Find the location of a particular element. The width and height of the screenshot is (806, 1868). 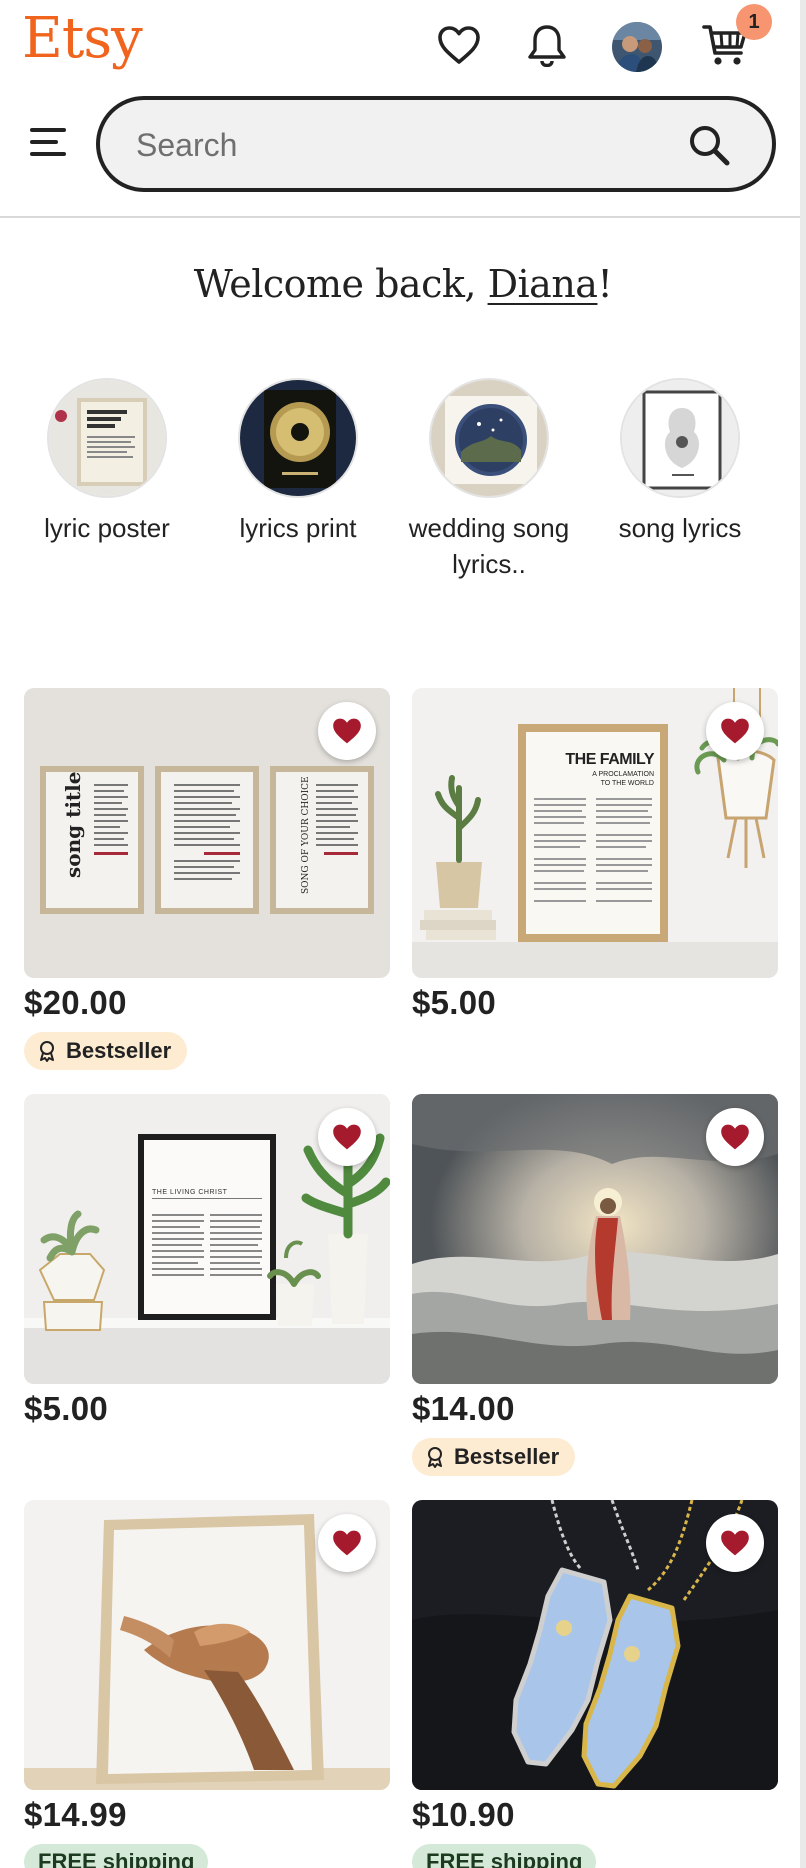

p2-title-text: THE FAMILY is located at coordinates (609, 759).